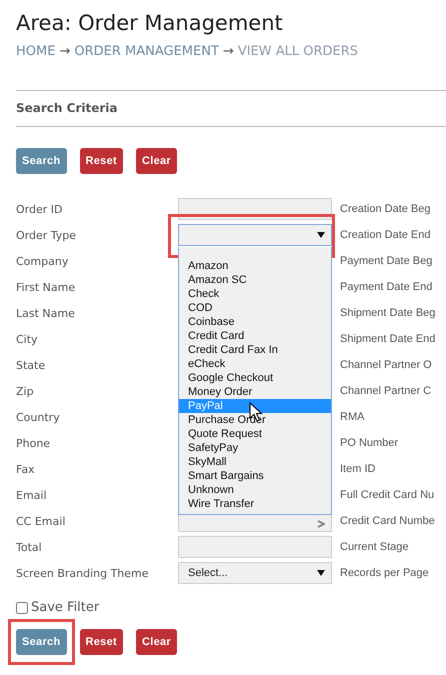 The image size is (446, 675). What do you see at coordinates (388, 313) in the screenshot?
I see `field-label: Shipment Date Beg` at bounding box center [388, 313].